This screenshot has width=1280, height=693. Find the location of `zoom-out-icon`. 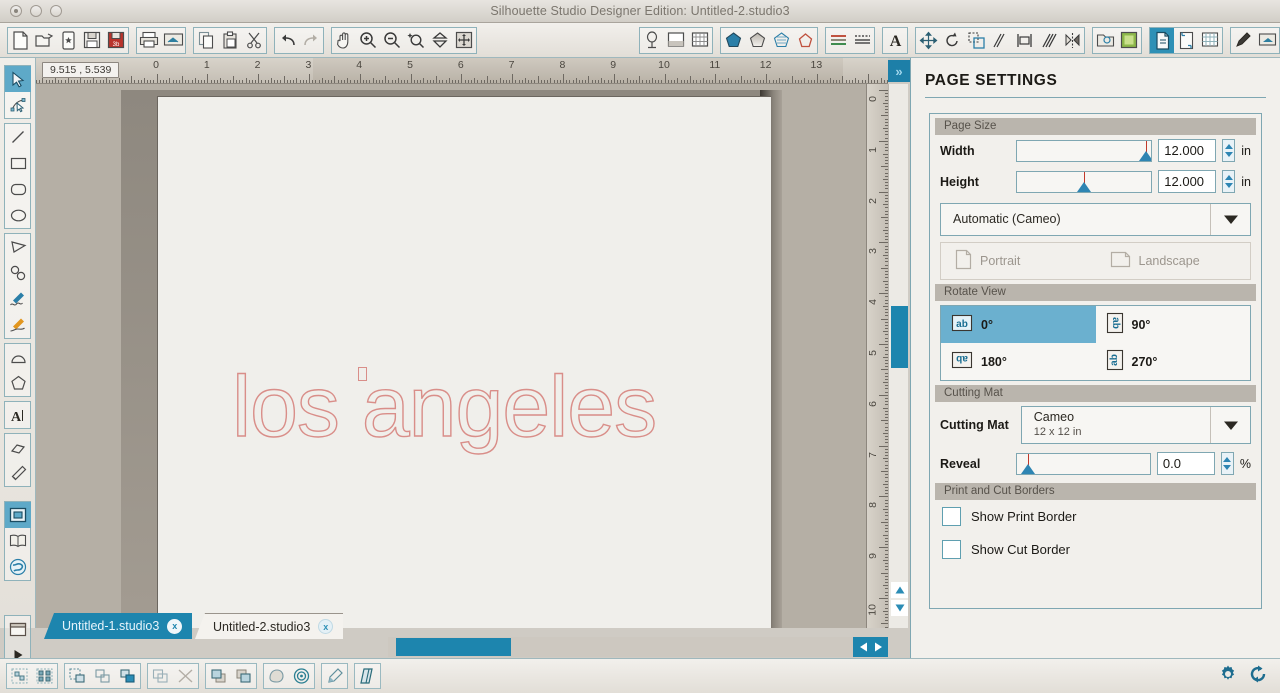

zoom-out-icon is located at coordinates (392, 40).